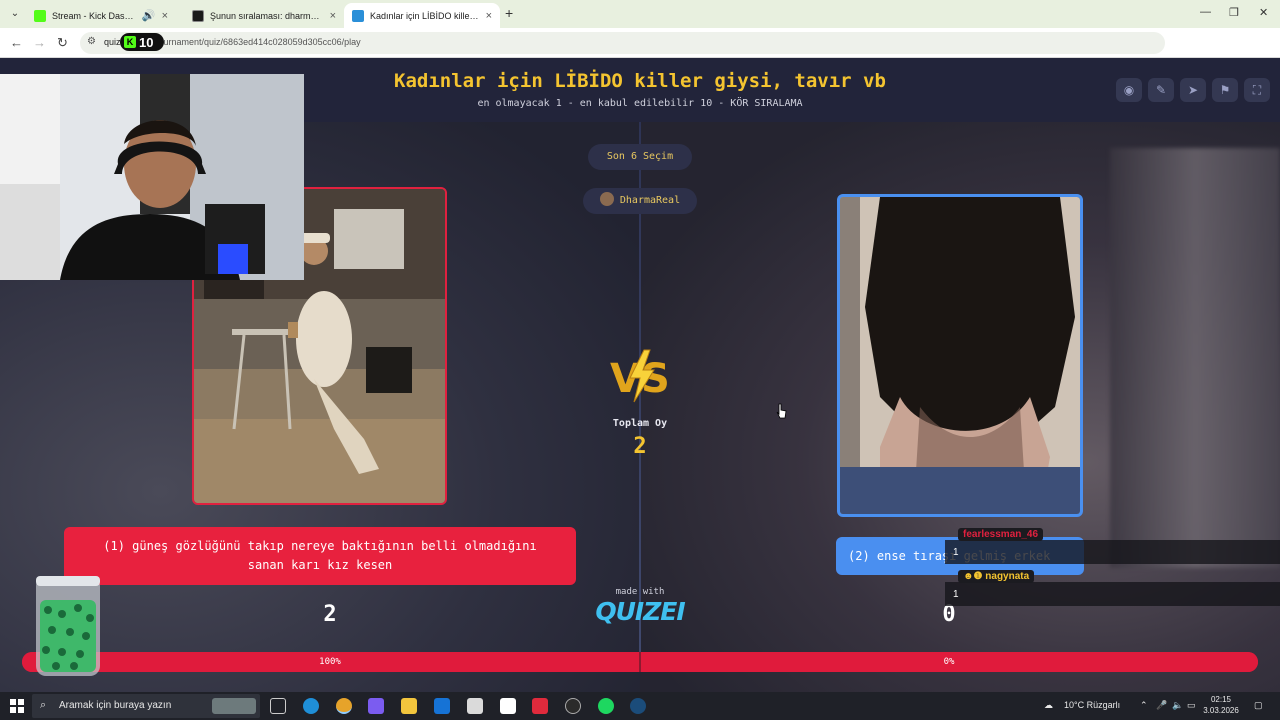 The image size is (1280, 720). What do you see at coordinates (949, 662) in the screenshot?
I see `percent-right: 0%` at bounding box center [949, 662].